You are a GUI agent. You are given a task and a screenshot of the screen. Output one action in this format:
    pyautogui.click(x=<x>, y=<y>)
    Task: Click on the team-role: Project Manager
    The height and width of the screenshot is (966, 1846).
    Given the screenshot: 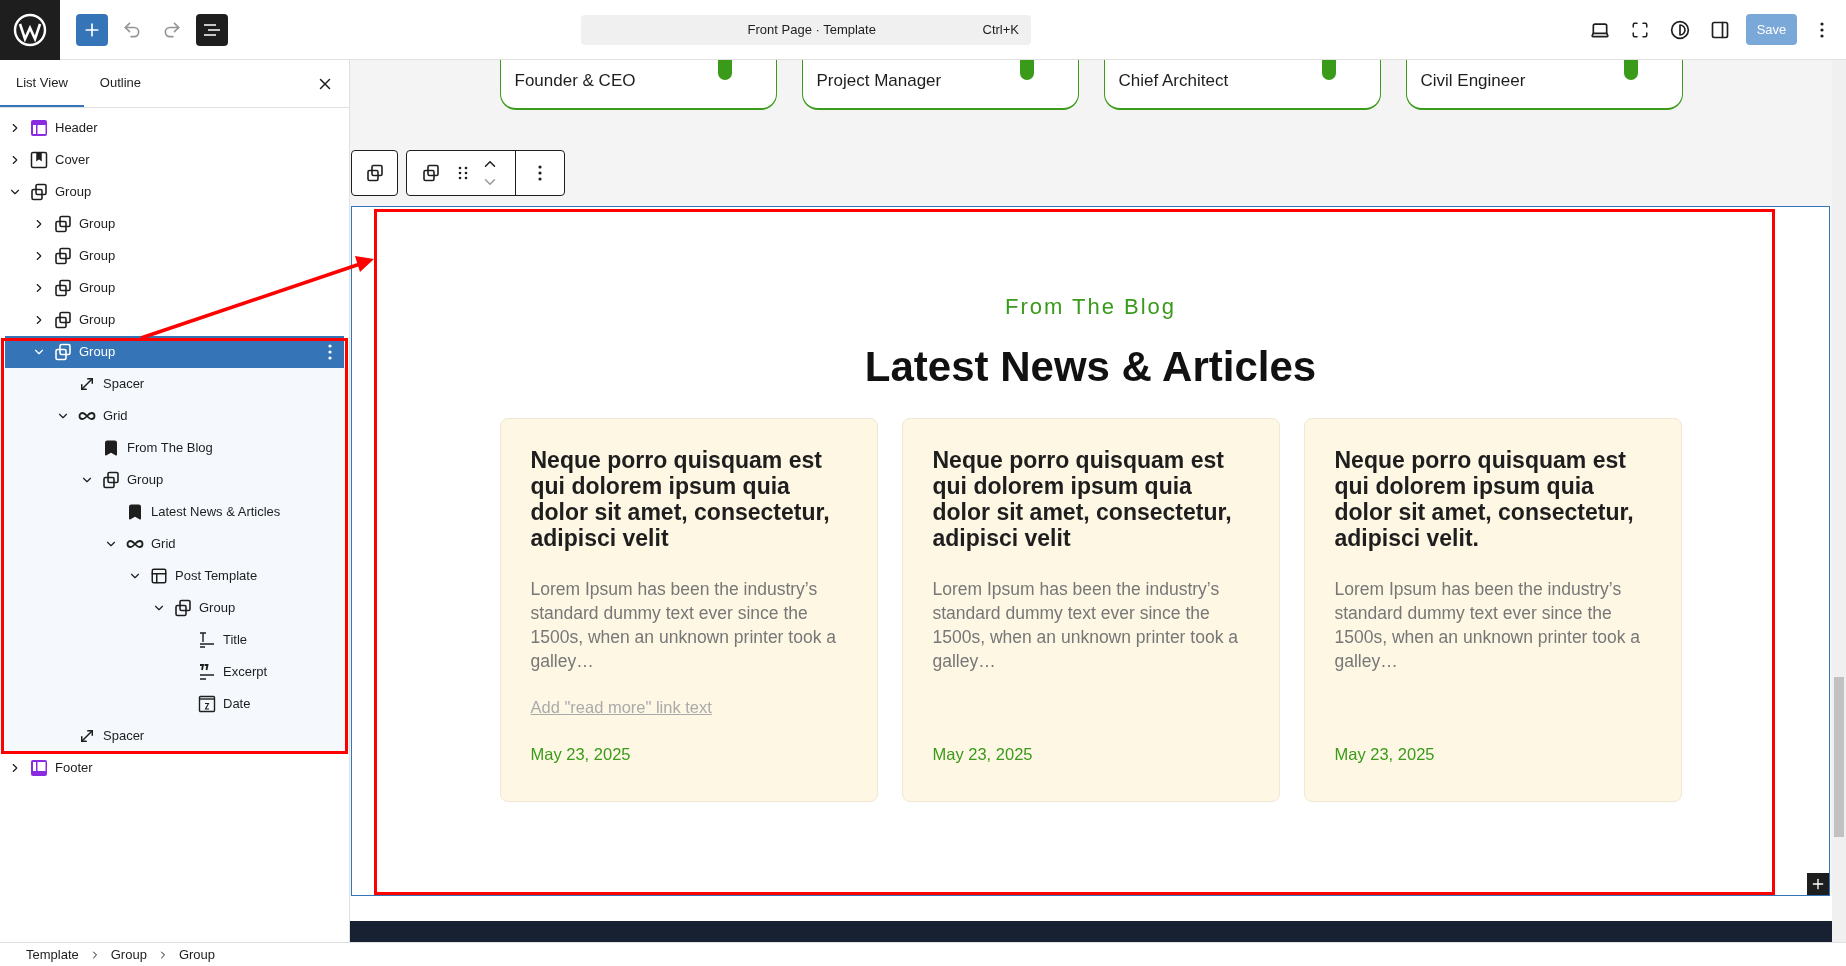 What is the action you would take?
    pyautogui.click(x=879, y=81)
    